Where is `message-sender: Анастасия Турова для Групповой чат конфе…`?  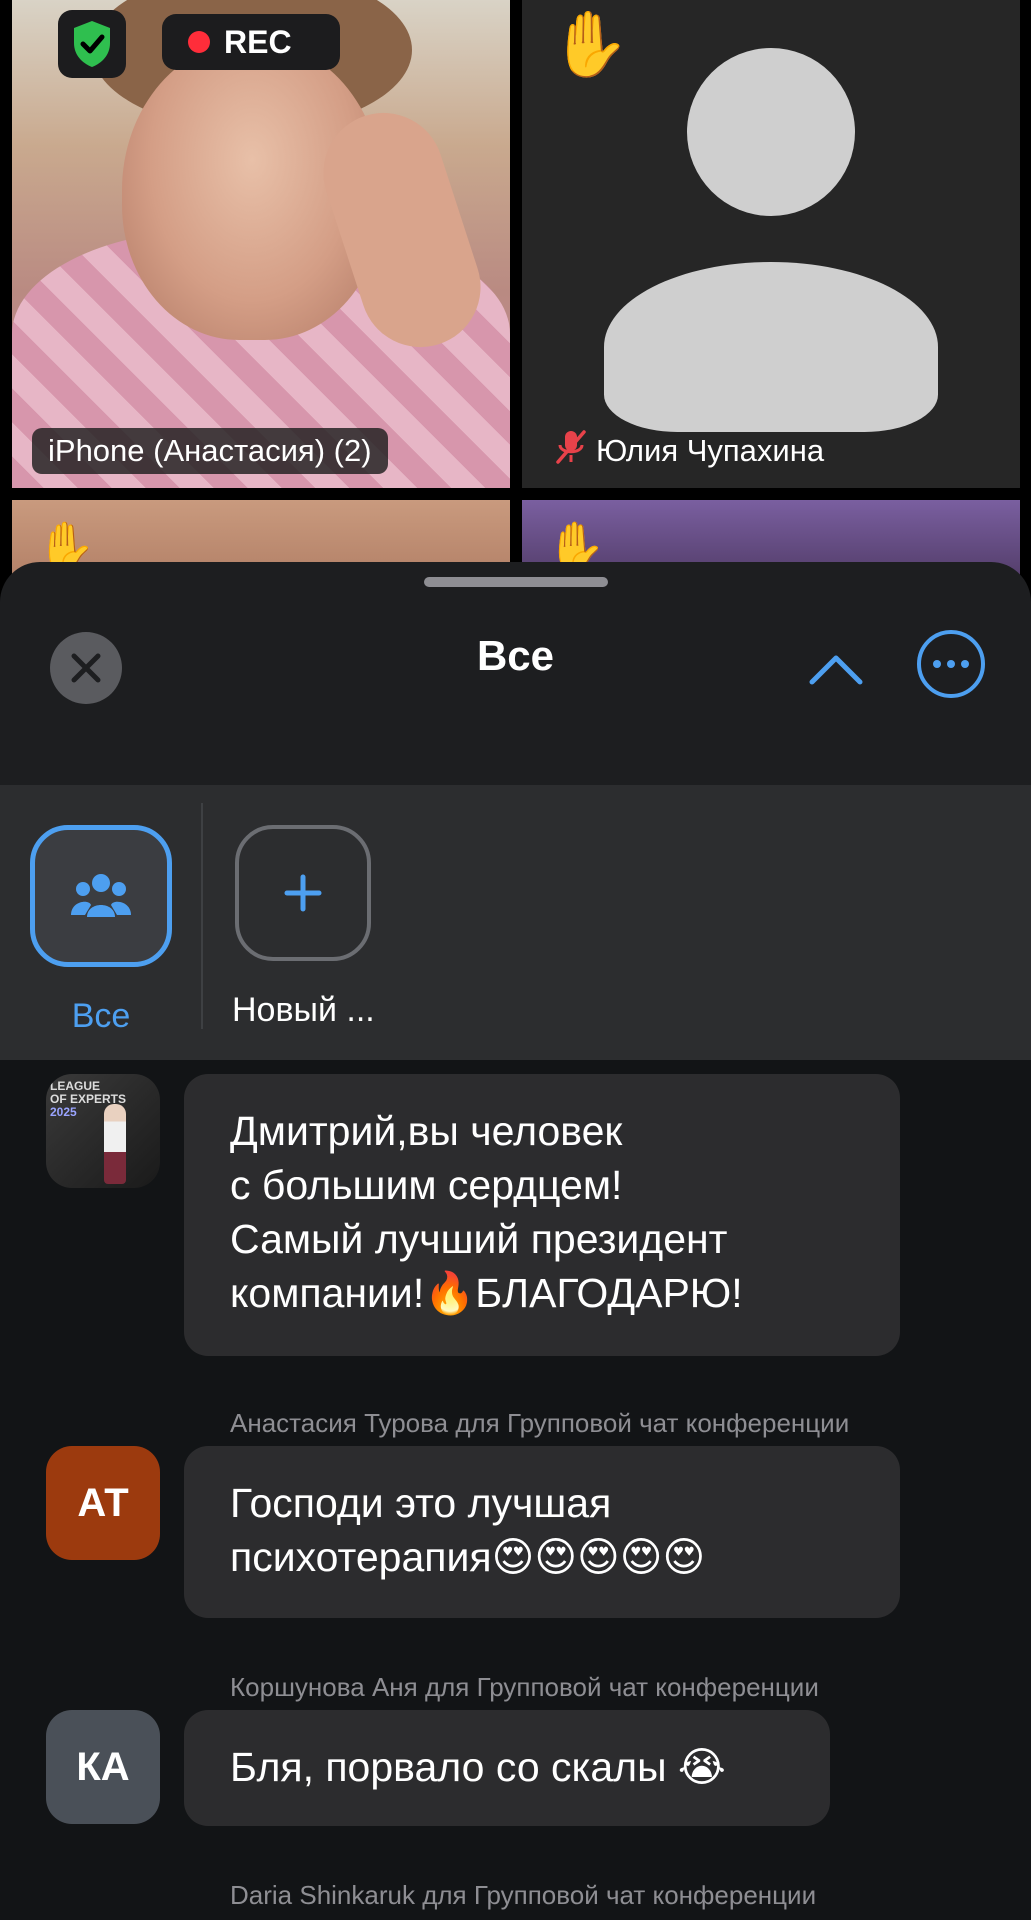 message-sender: Анастасия Турова для Групповой чат конфе… is located at coordinates (540, 1423).